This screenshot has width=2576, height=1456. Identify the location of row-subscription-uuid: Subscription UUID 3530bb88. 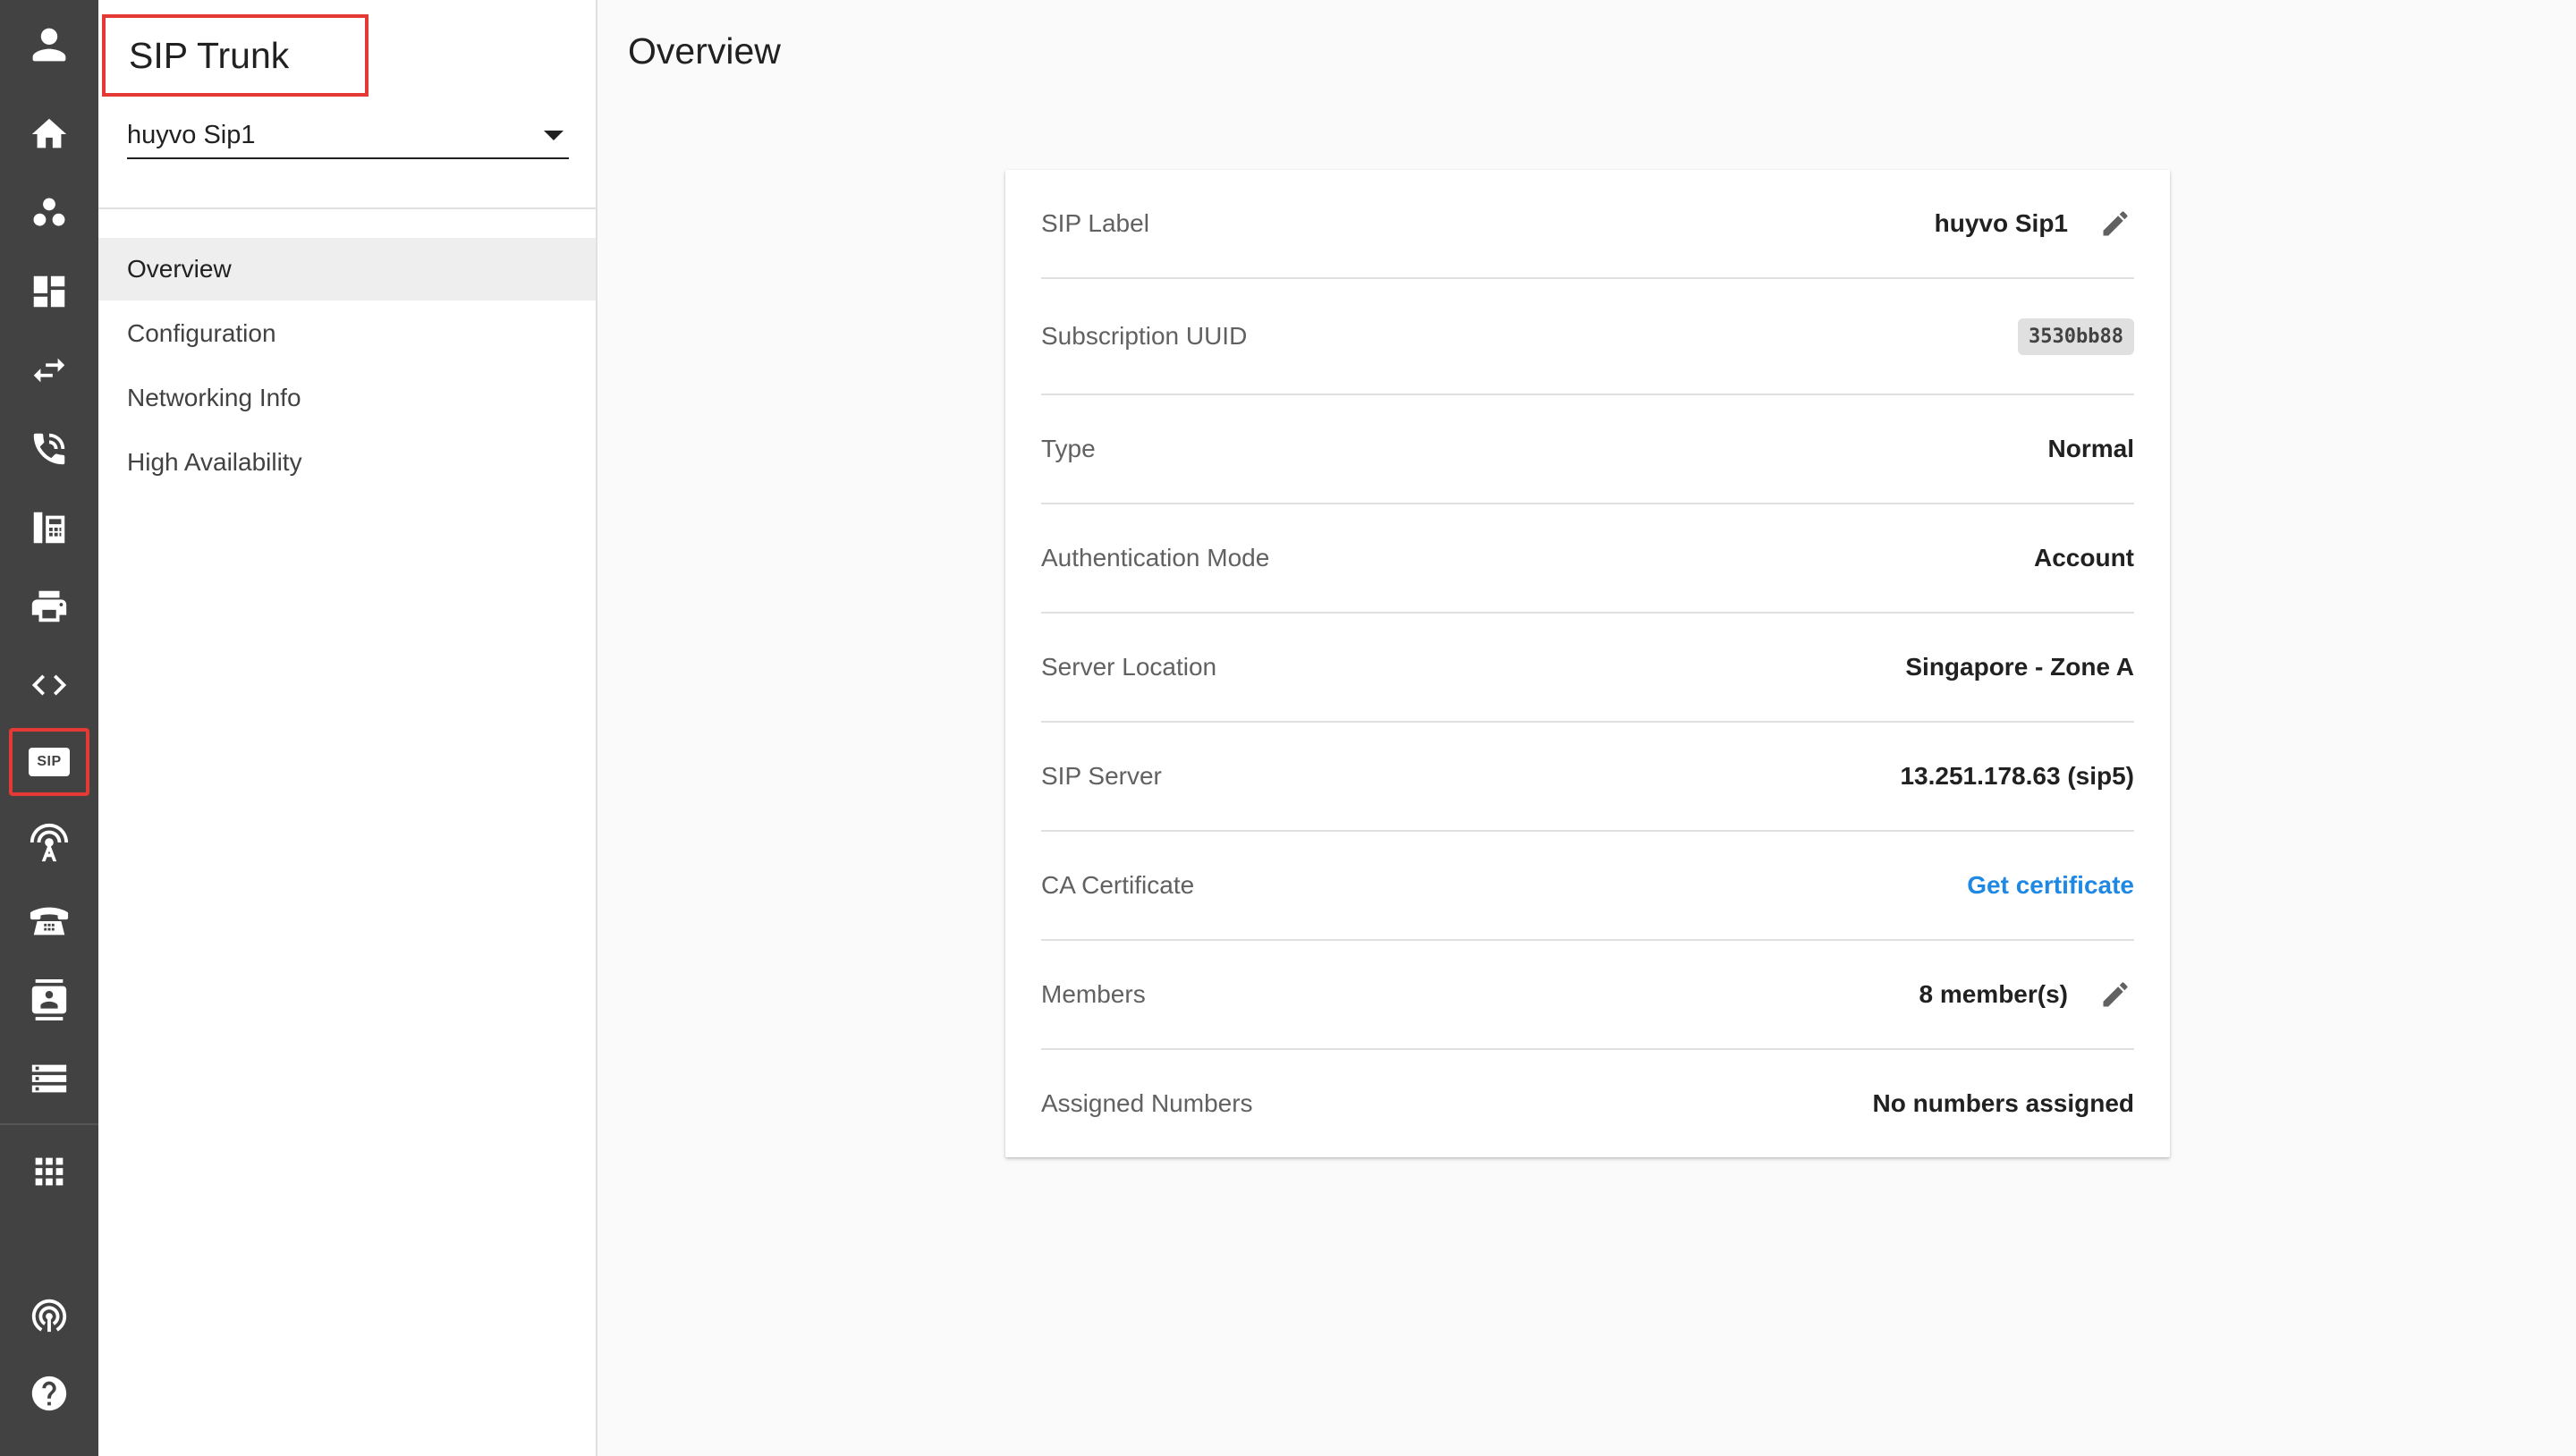
(1587, 337).